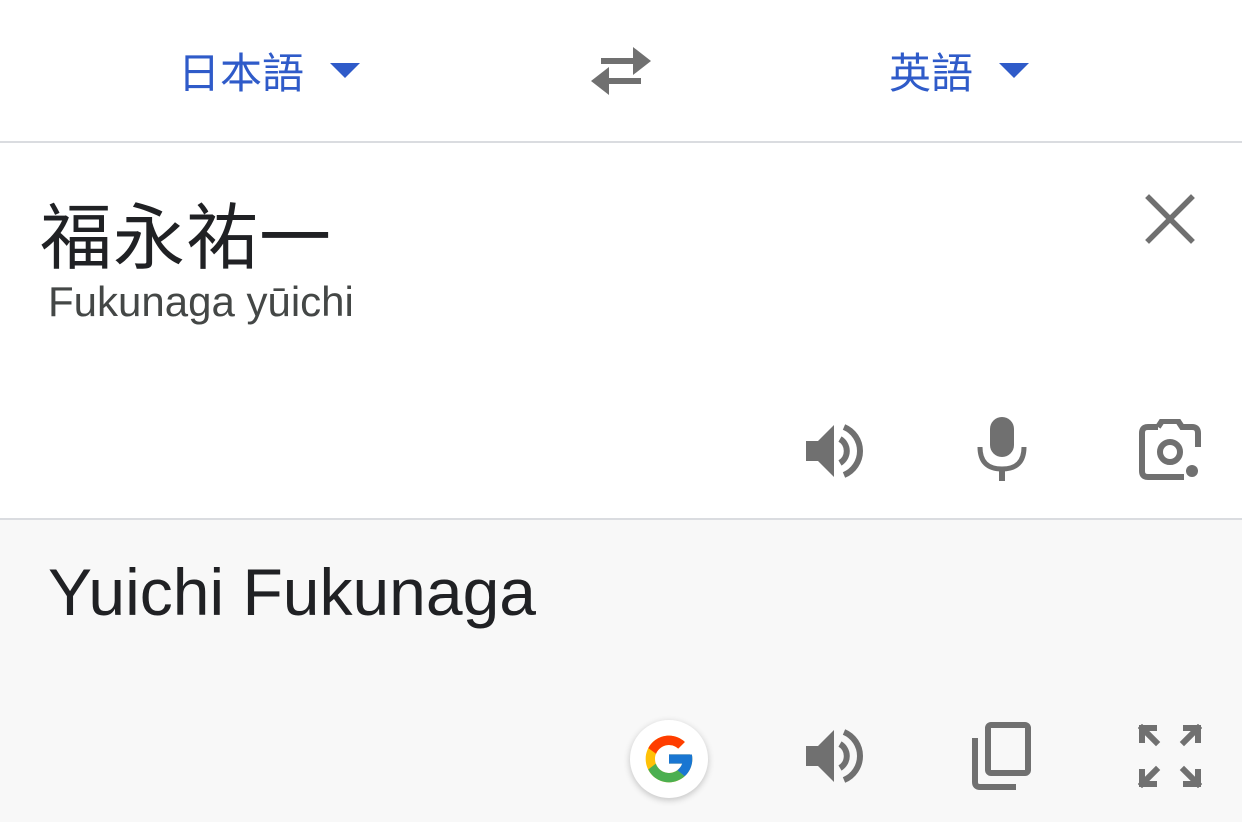 The width and height of the screenshot is (1242, 822). Describe the element at coordinates (1001, 756) in the screenshot. I see `copy-icon` at that location.